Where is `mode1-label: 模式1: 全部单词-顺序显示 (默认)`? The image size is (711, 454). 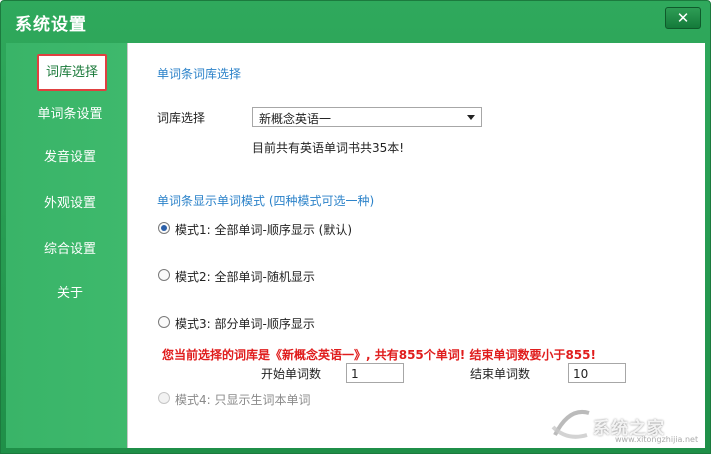 mode1-label: 模式1: 全部单词-顺序显示 (默认) is located at coordinates (263, 229).